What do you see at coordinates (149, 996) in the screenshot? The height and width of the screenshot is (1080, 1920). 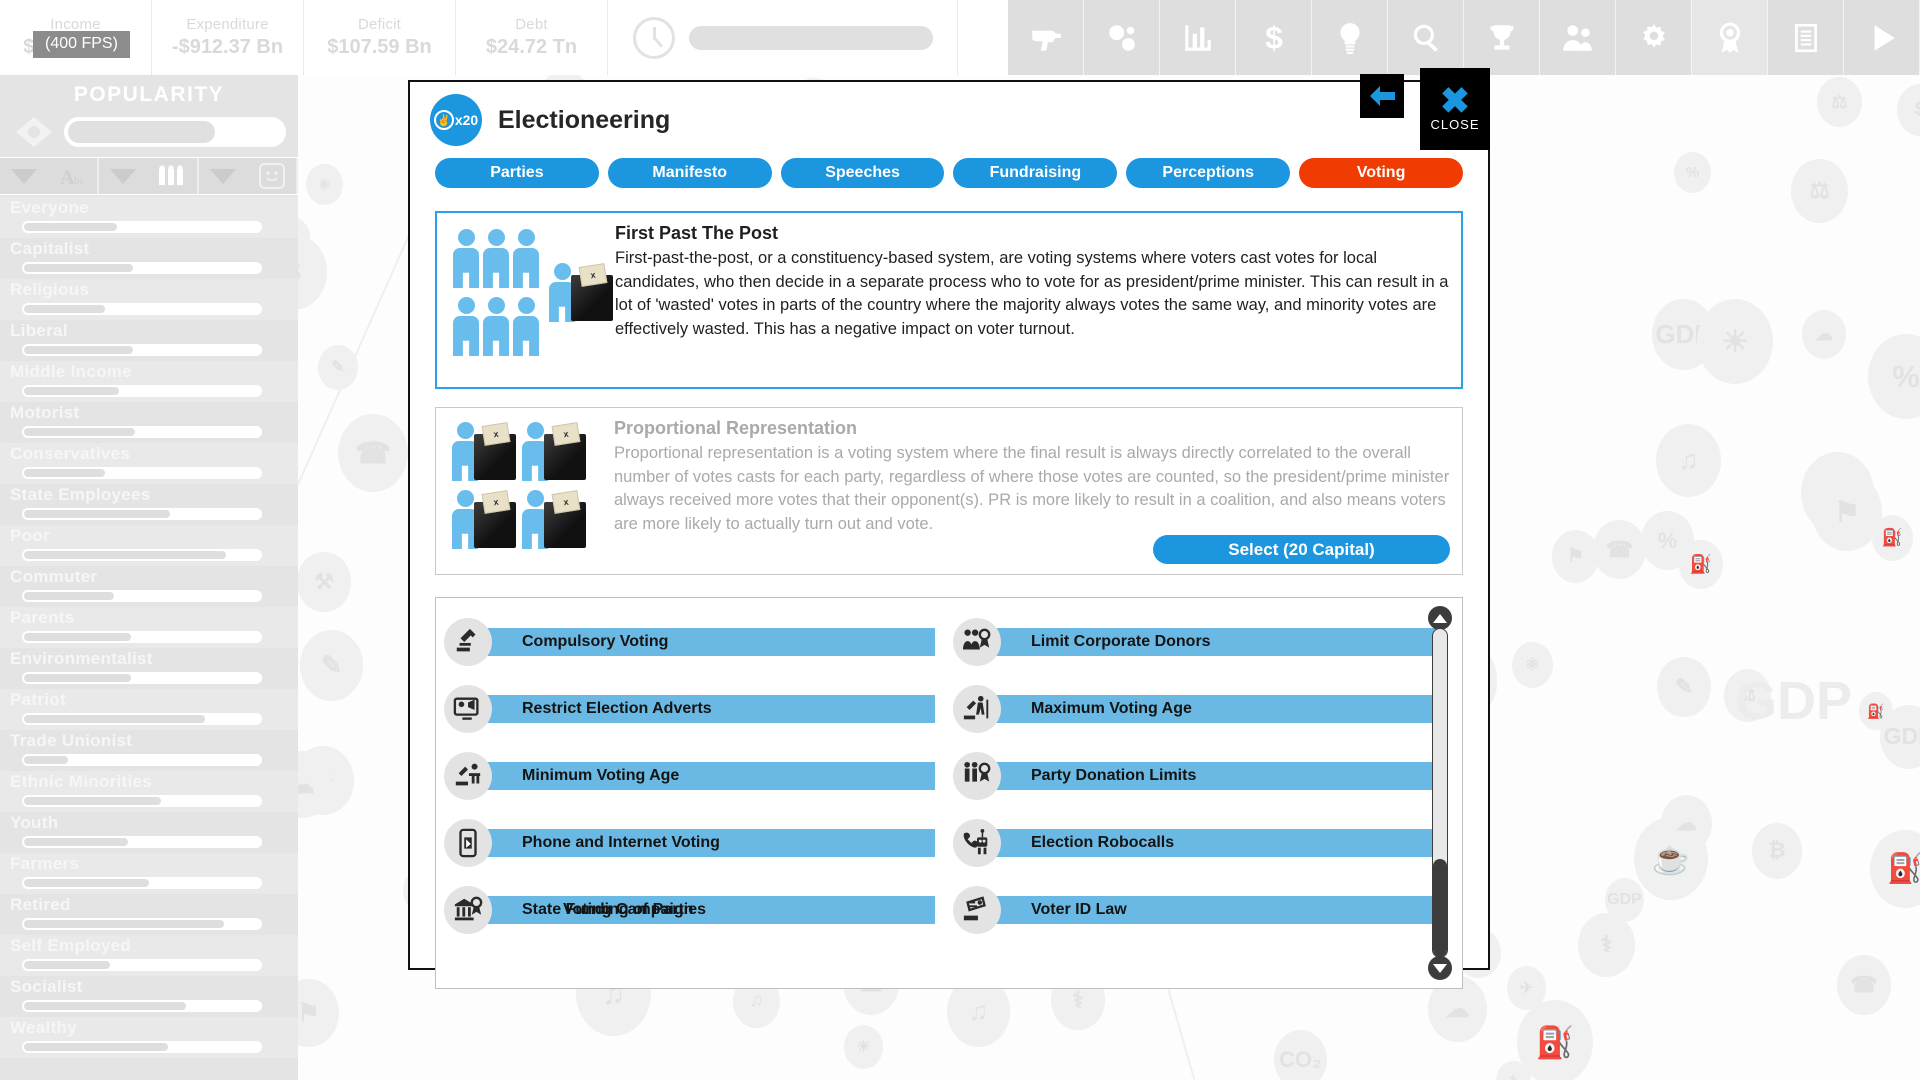 I see `popularity-group-row: Socialist` at bounding box center [149, 996].